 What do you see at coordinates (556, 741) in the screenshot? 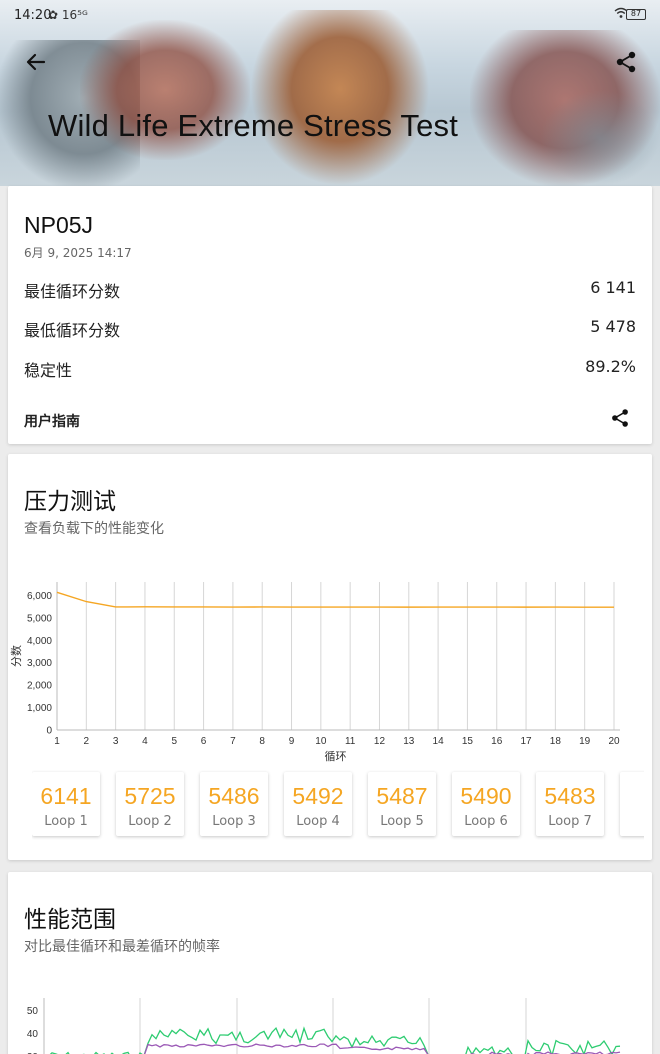
I see `x-tick-label: 18` at bounding box center [556, 741].